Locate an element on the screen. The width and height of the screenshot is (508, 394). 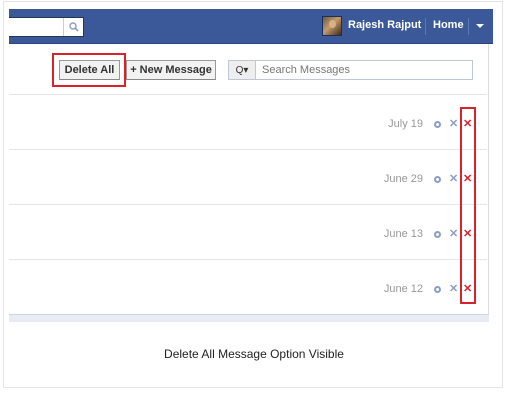
global-search-input is located at coordinates (46, 27).